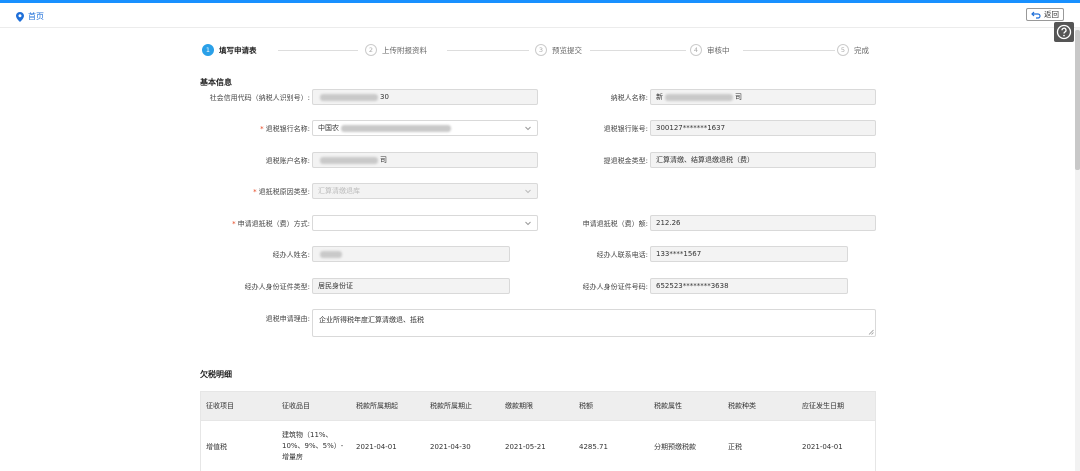 This screenshot has width=1080, height=471. I want to click on handler-name-field, so click(411, 254).